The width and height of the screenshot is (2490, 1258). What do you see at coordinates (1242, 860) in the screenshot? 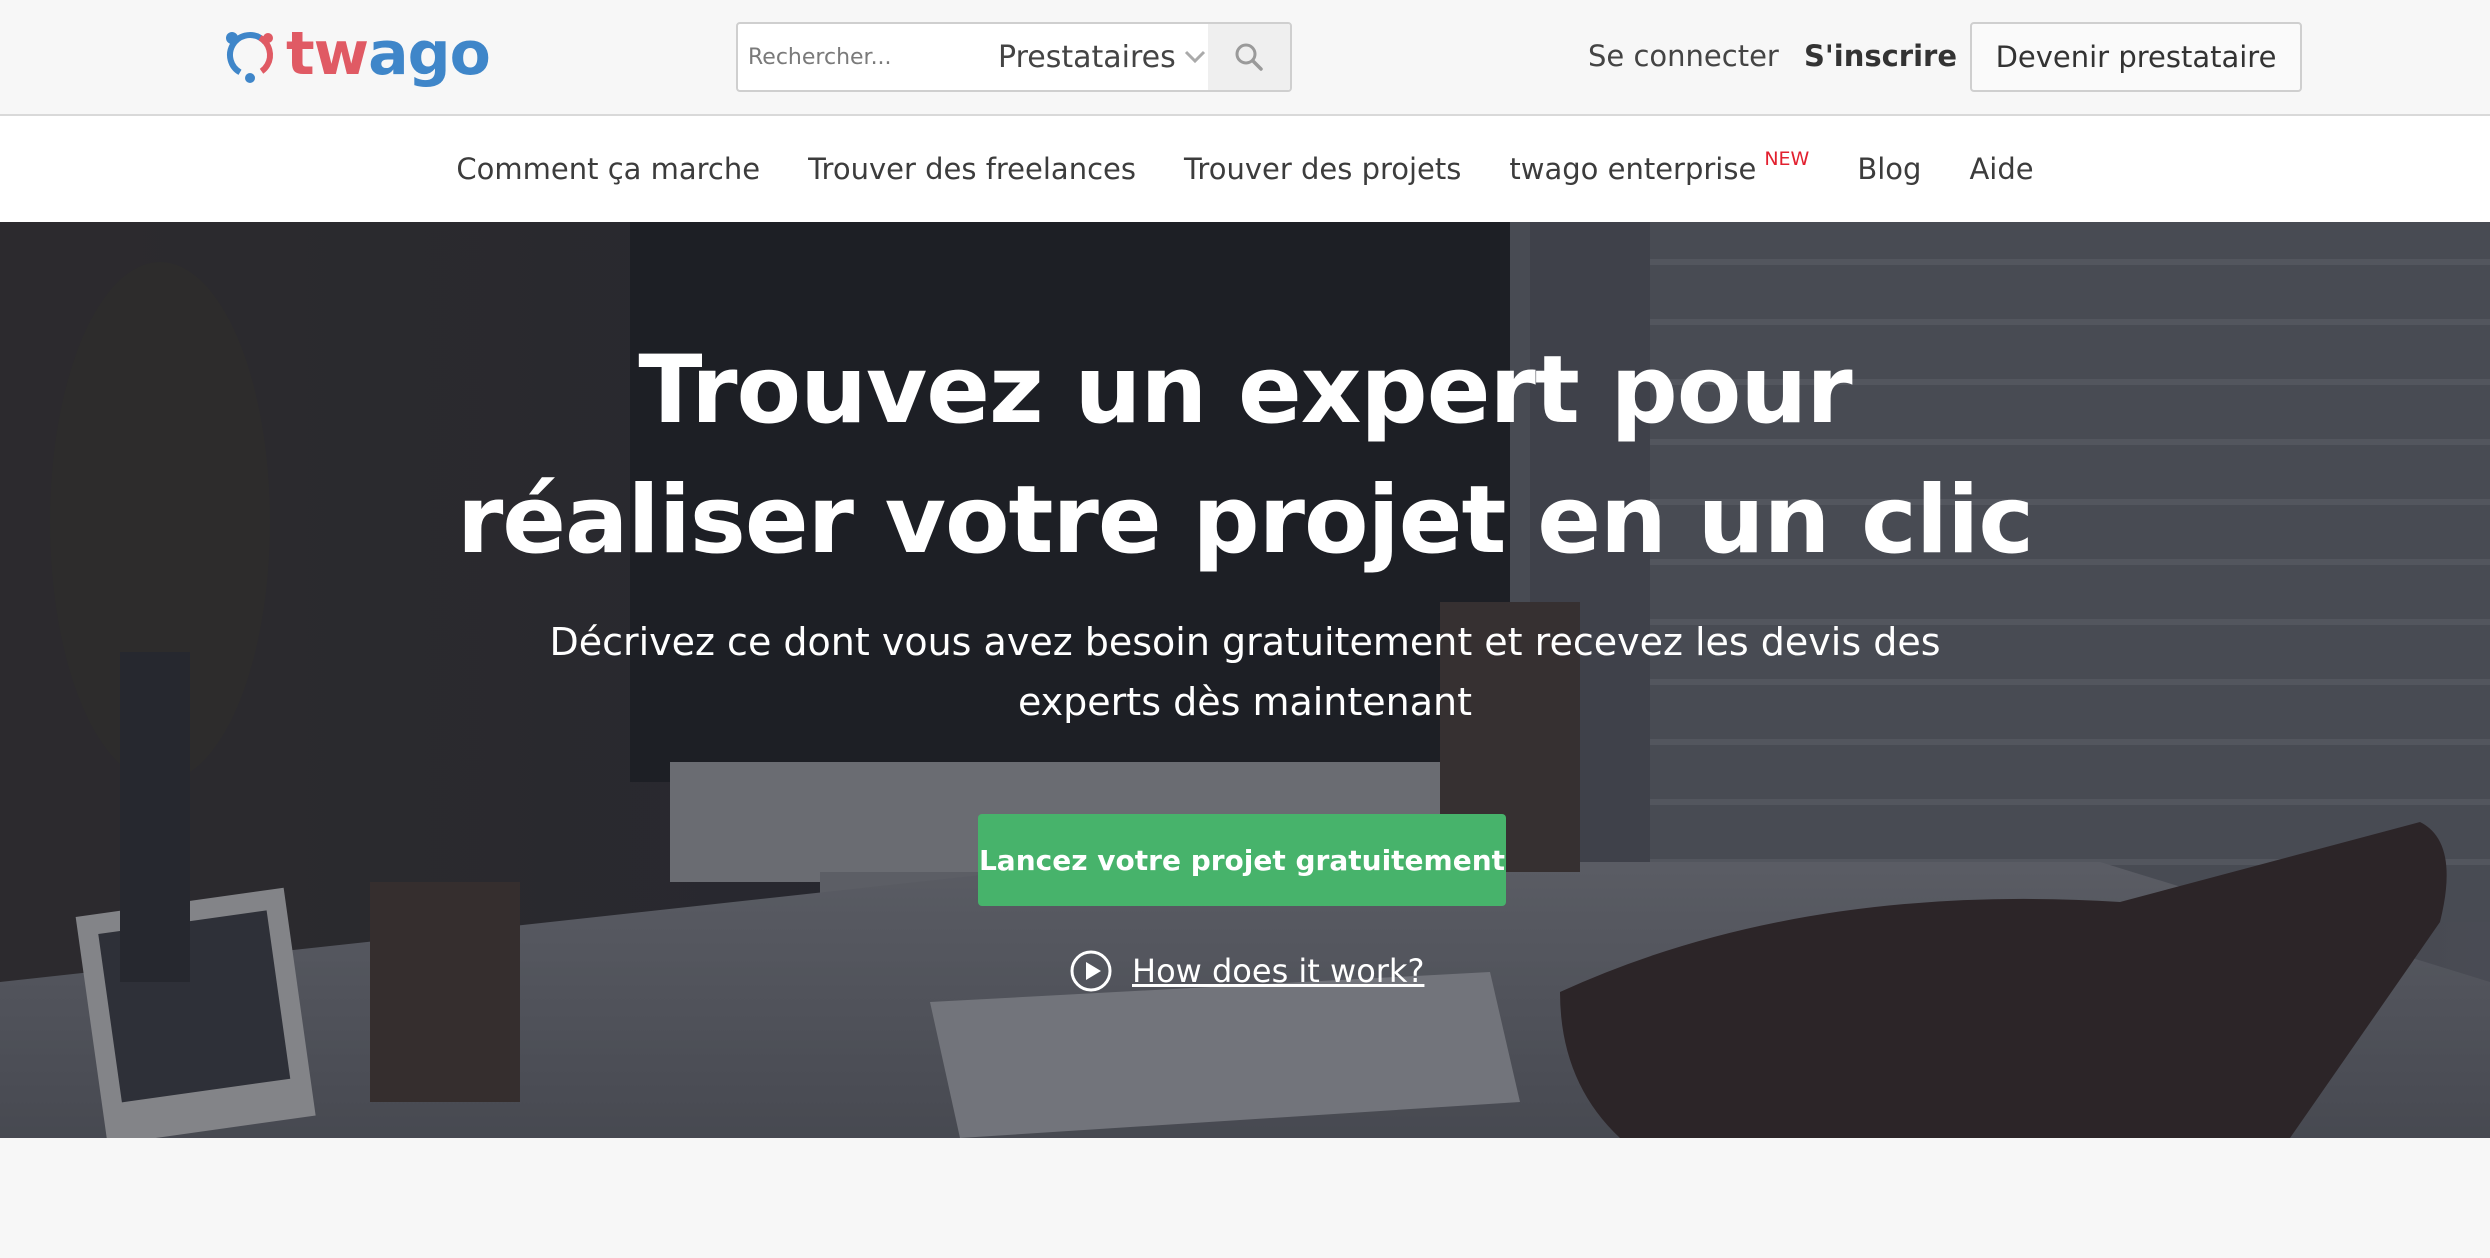
I see `launch-project-button: Lancez votre projet gratuitement` at bounding box center [1242, 860].